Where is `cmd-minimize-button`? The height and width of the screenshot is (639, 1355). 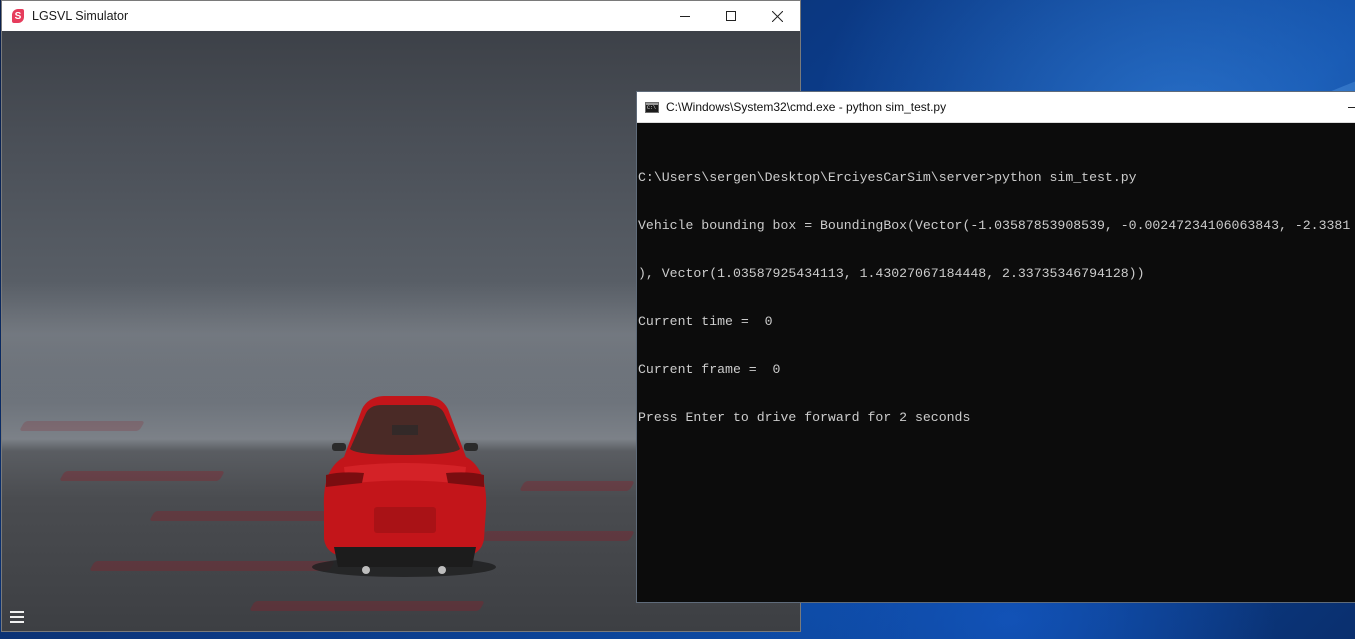 cmd-minimize-button is located at coordinates (1349, 107).